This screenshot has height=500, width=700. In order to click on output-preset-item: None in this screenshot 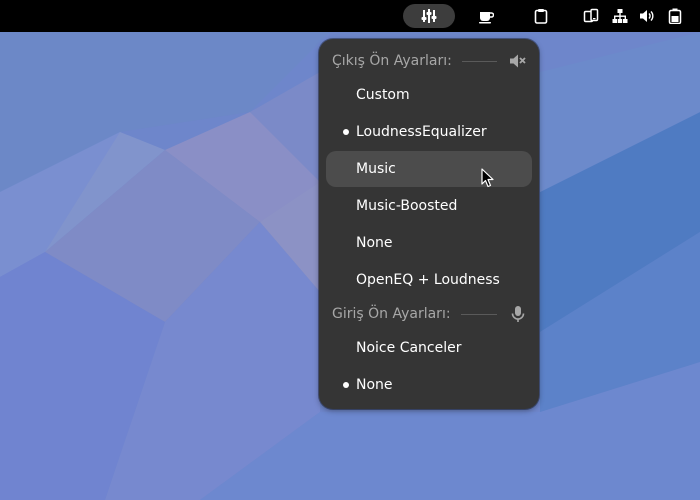, I will do `click(429, 243)`.